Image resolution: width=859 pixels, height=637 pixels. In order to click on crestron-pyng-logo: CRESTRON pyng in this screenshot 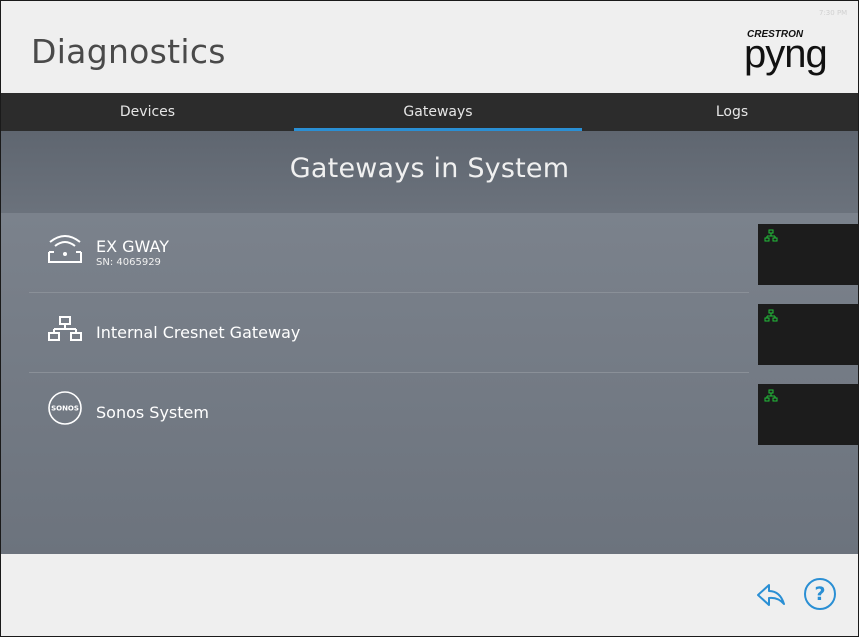, I will do `click(797, 52)`.